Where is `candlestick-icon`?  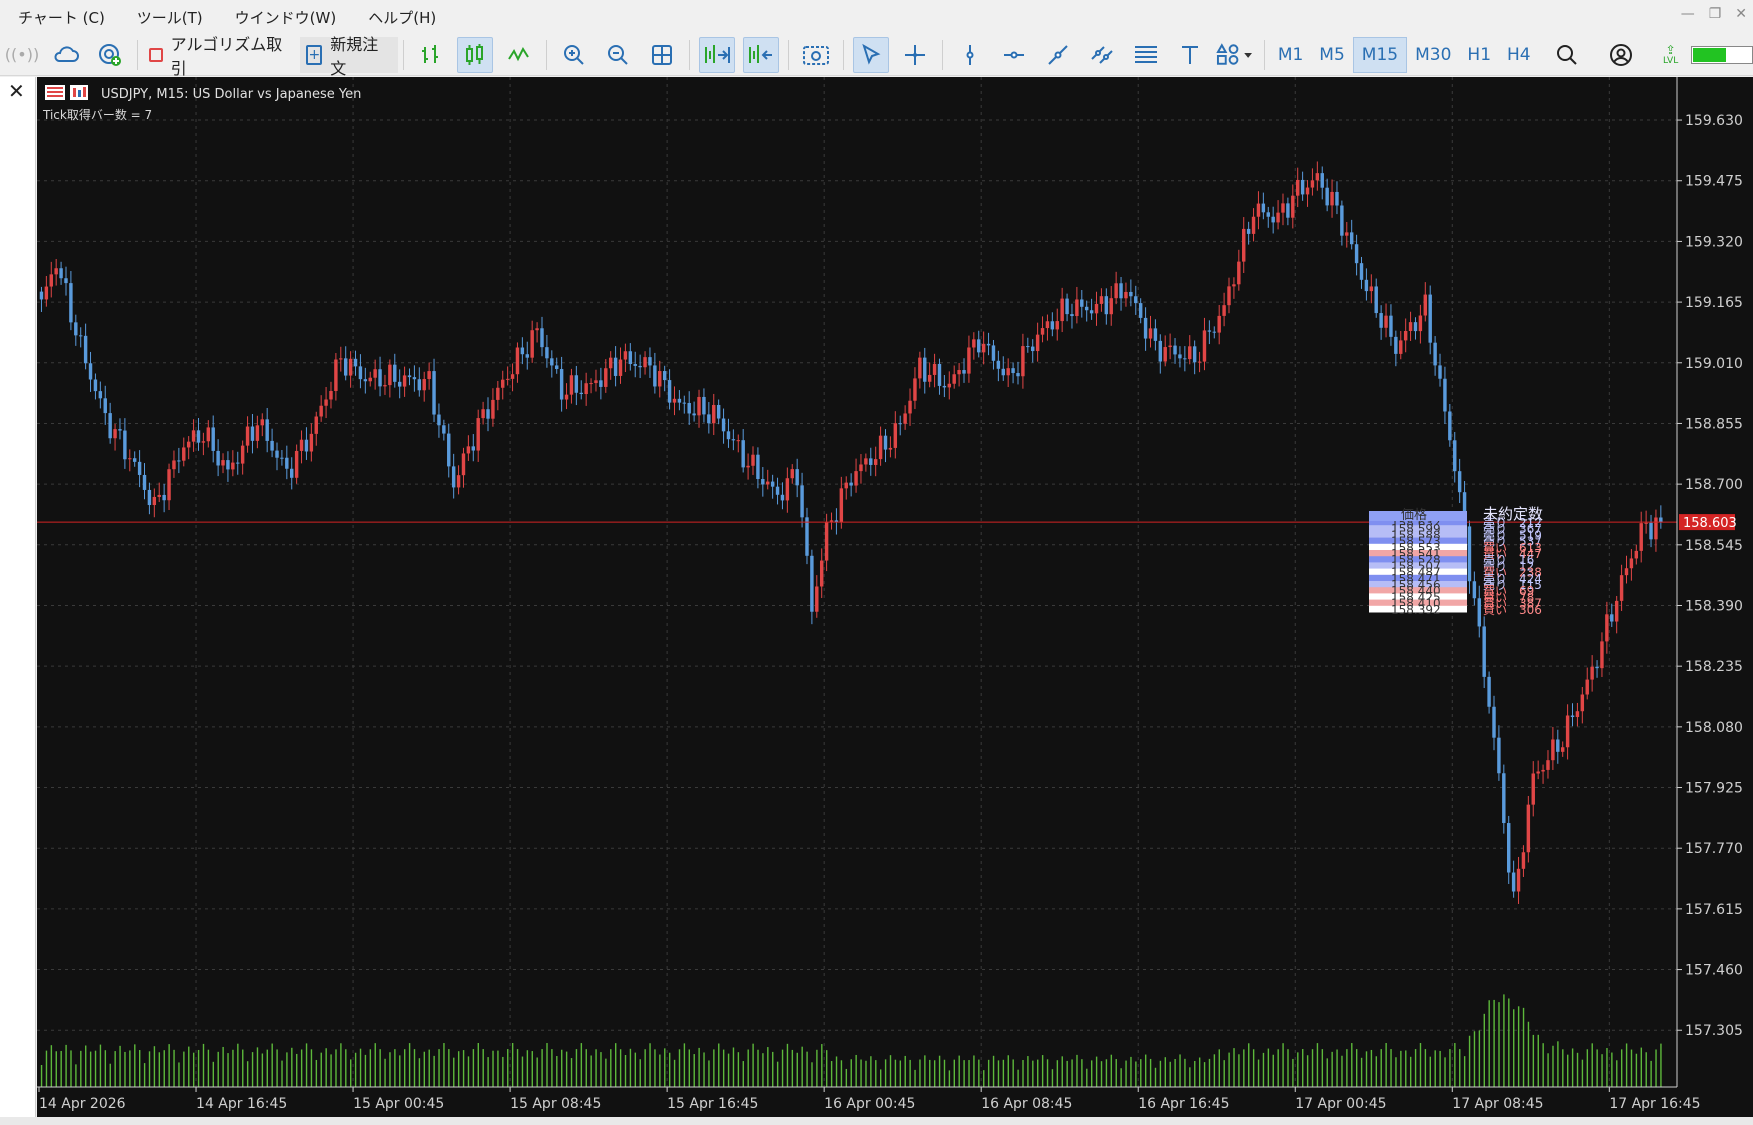
candlestick-icon is located at coordinates (475, 54).